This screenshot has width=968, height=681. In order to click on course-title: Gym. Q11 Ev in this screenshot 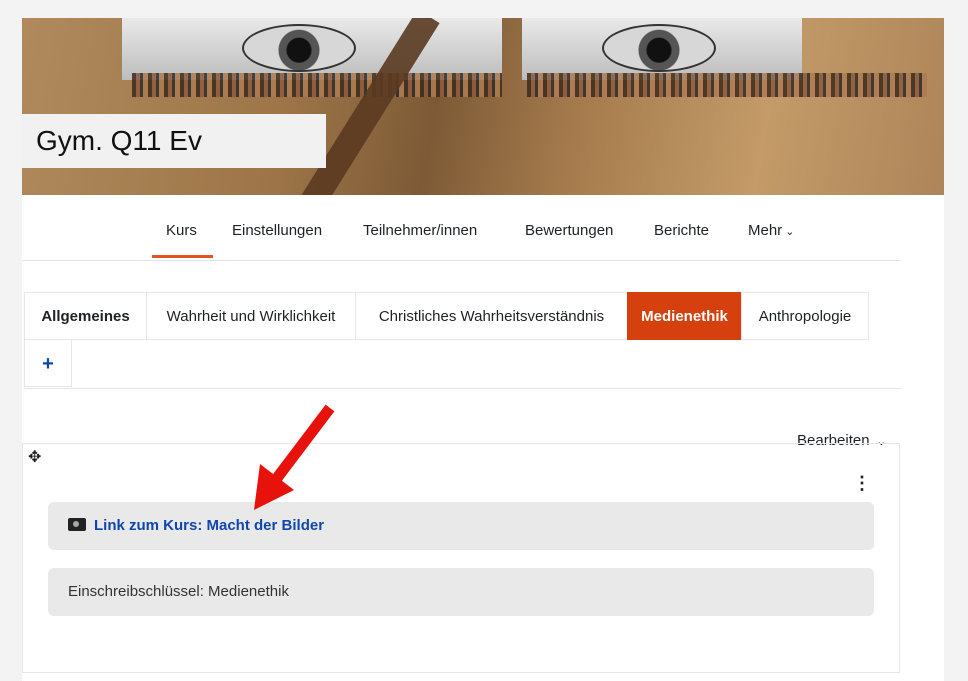, I will do `click(174, 141)`.